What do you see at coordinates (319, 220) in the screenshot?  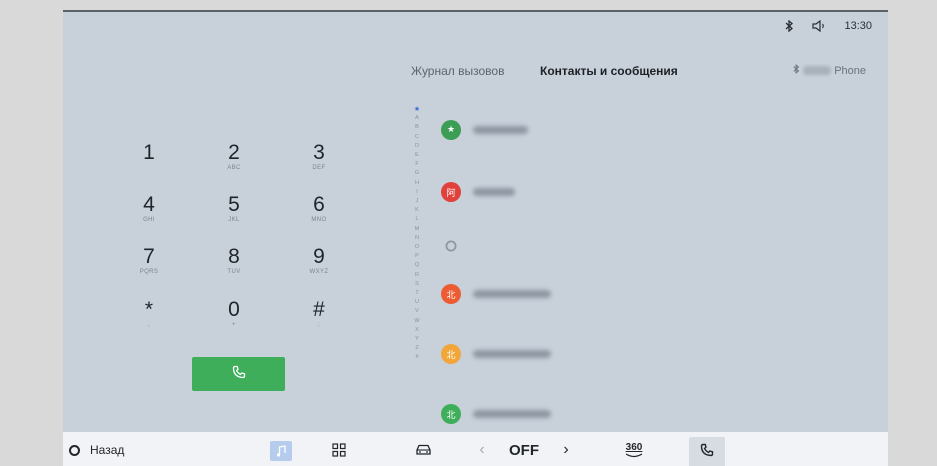 I see `key-letters: MNO` at bounding box center [319, 220].